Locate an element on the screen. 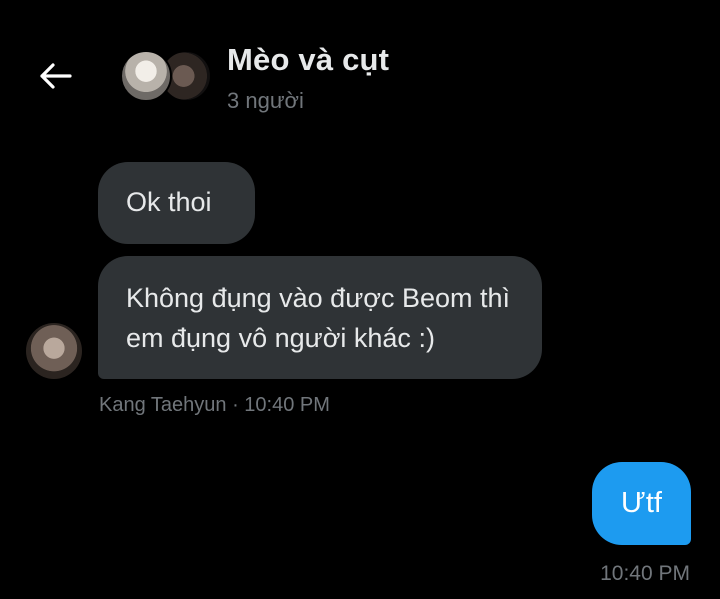  arrow-left-icon is located at coordinates (56, 76).